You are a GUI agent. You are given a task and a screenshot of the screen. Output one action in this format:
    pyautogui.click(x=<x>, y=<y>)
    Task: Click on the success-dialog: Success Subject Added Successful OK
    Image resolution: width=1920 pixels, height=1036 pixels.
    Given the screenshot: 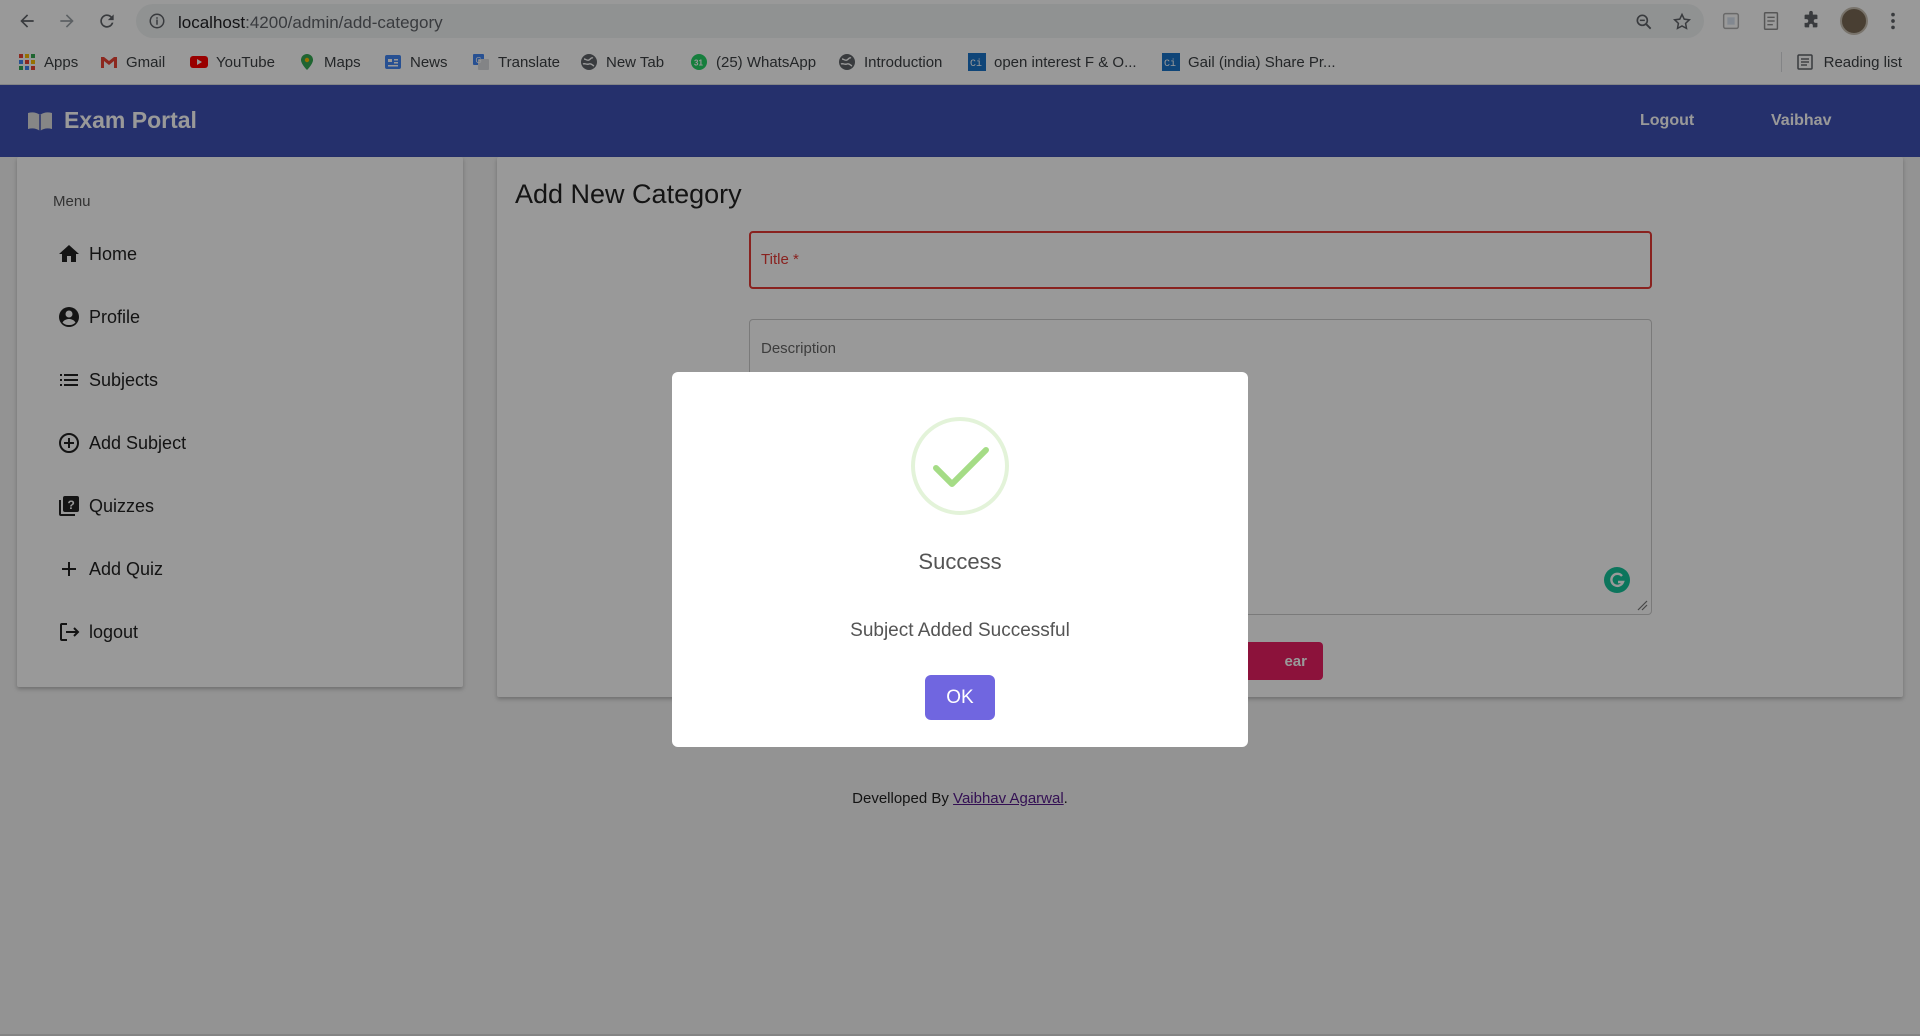 What is the action you would take?
    pyautogui.click(x=960, y=559)
    